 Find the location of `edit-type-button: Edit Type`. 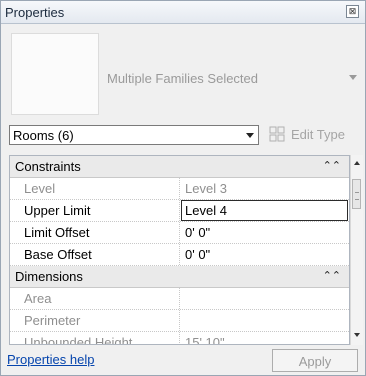

edit-type-button: Edit Type is located at coordinates (314, 135).